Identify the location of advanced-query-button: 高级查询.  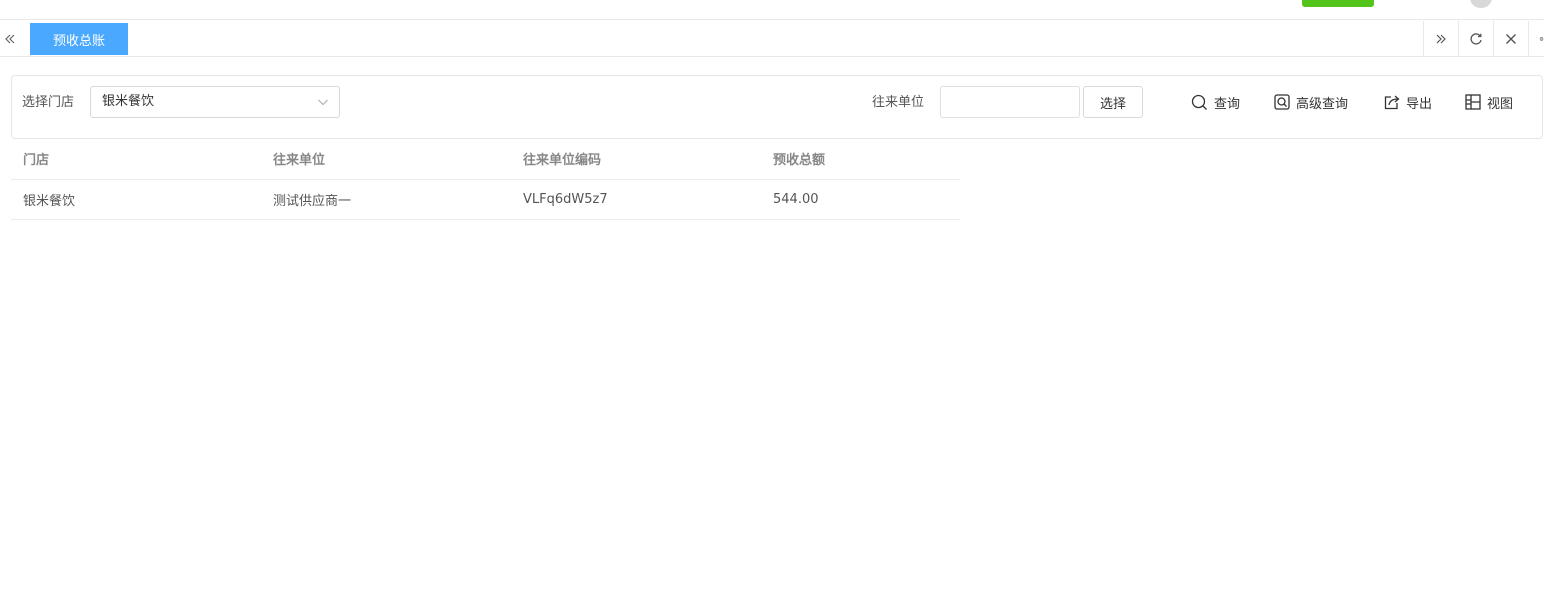
(1311, 102).